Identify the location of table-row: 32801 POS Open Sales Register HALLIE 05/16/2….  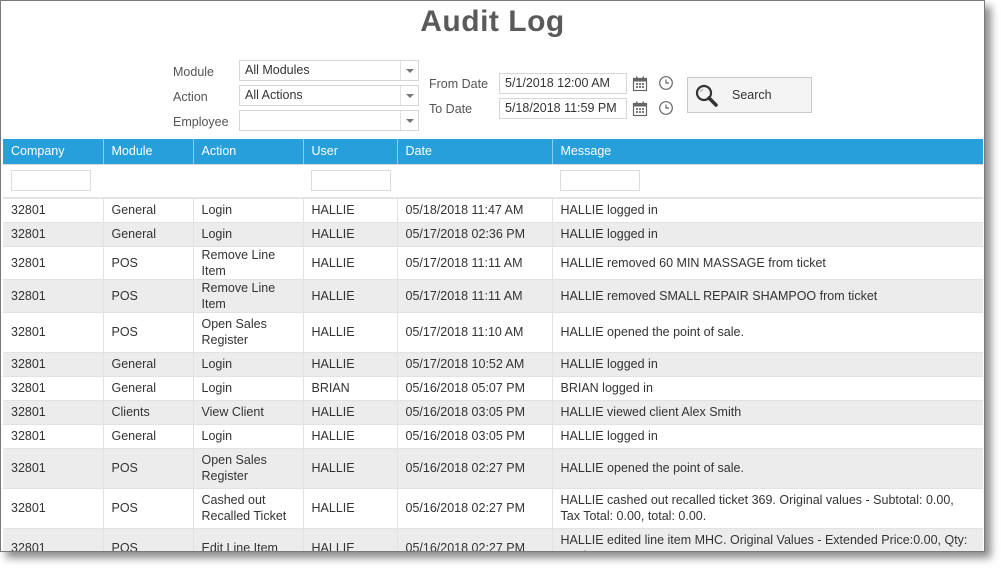
(493, 468).